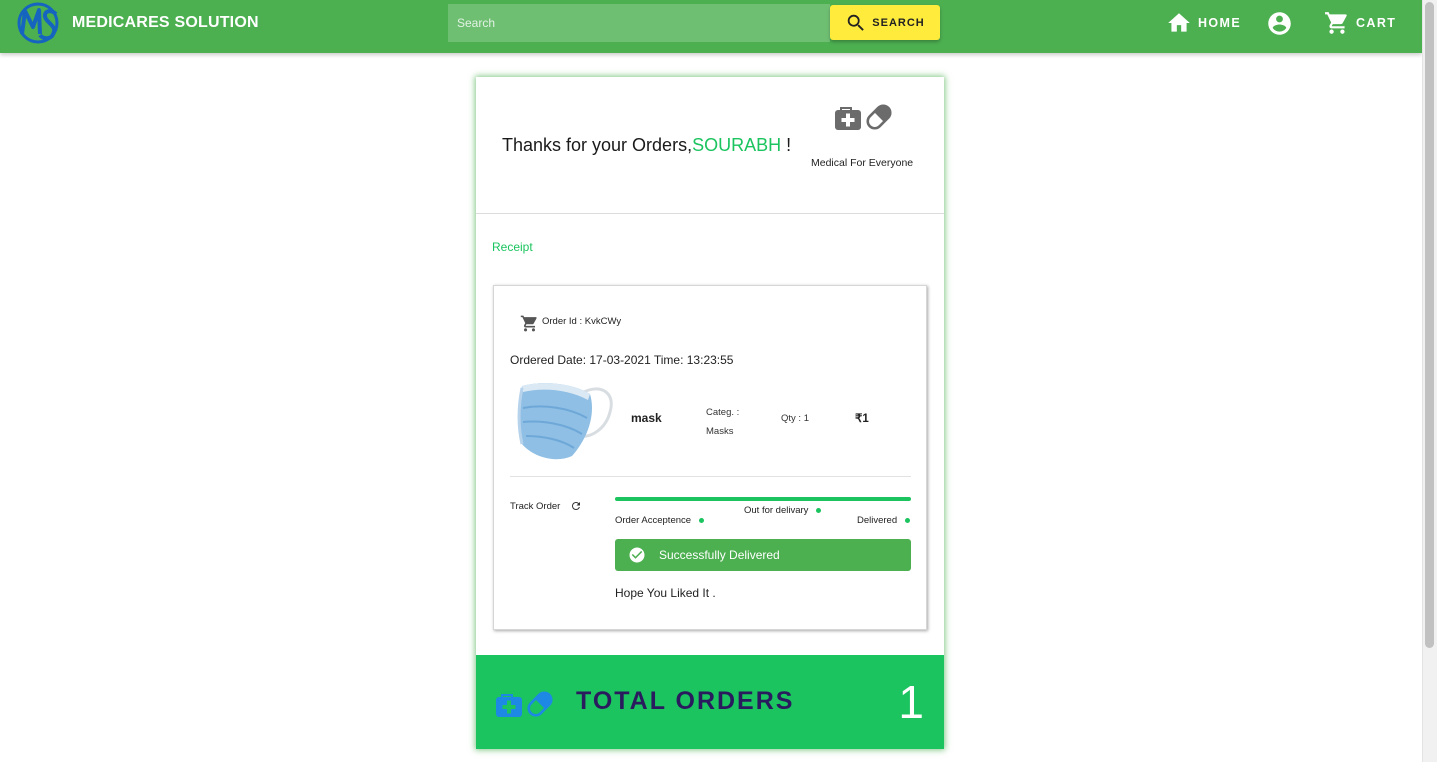  Describe the element at coordinates (877, 520) in the screenshot. I see `step-label: Delivered` at that location.